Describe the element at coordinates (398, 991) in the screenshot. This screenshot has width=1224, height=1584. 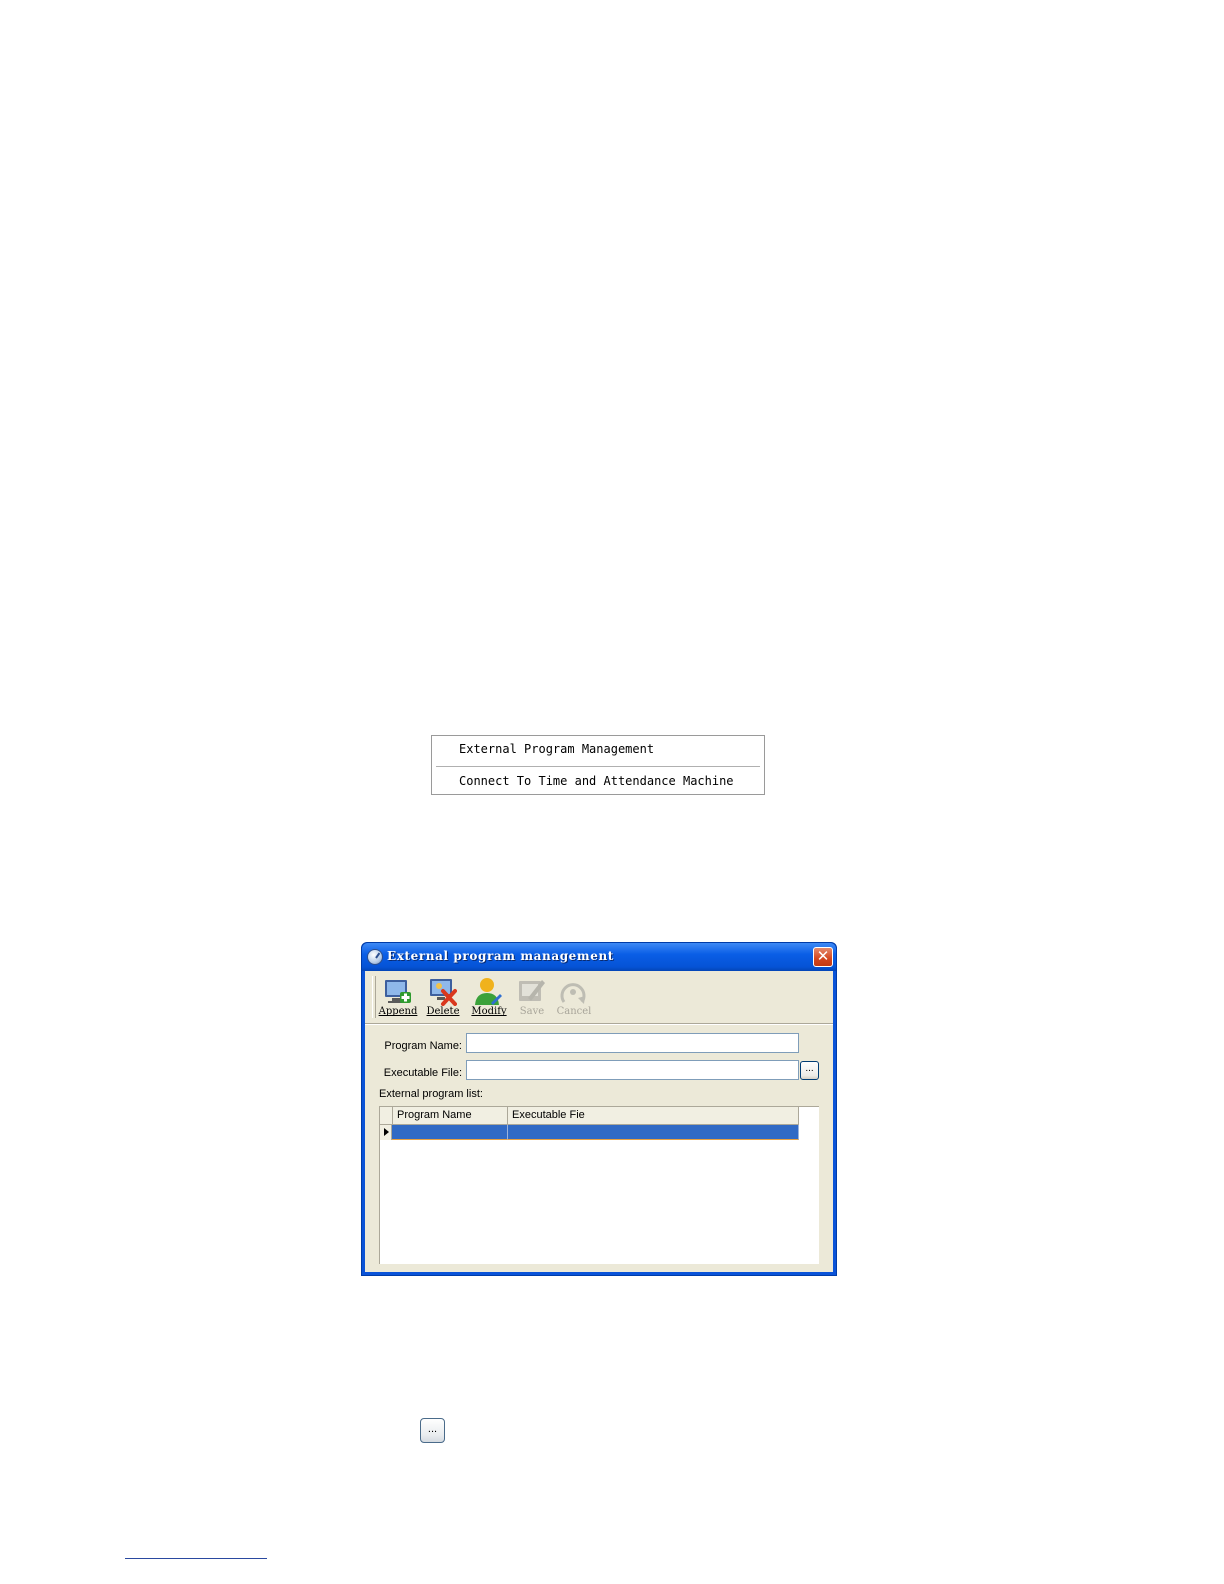
I see `append-icon` at that location.